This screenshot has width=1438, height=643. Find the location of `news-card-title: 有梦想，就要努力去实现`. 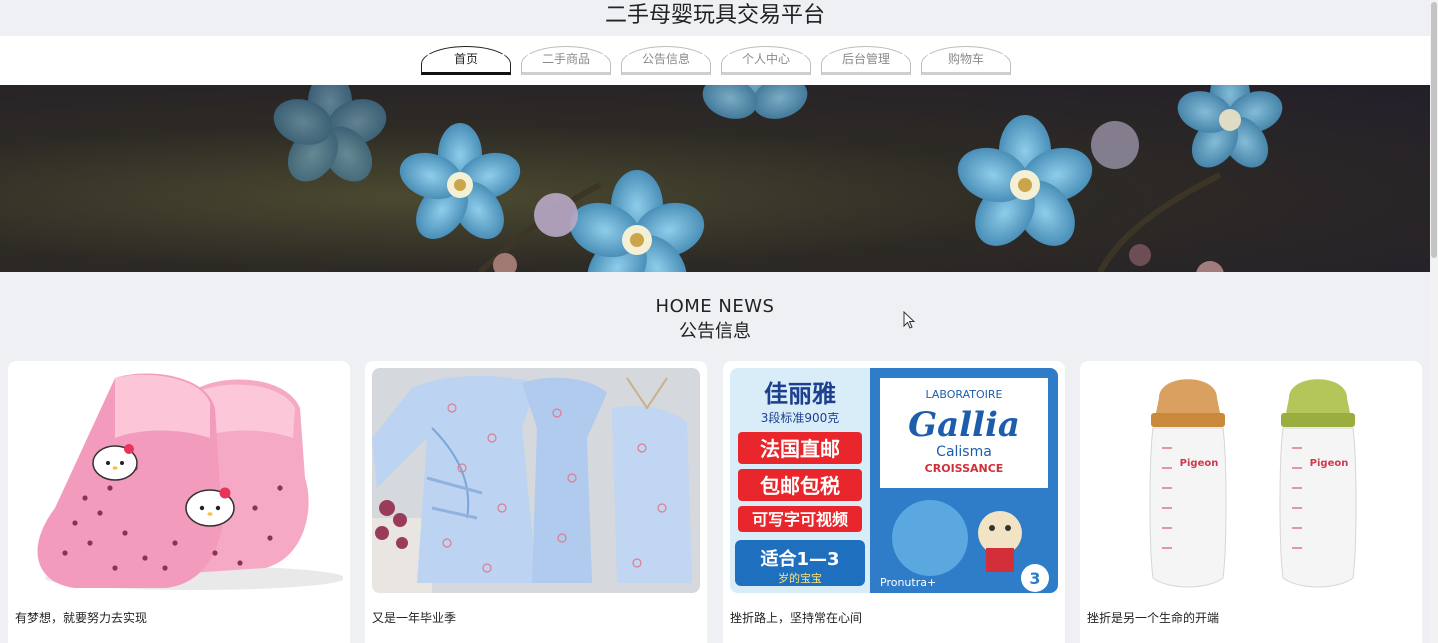

news-card-title: 有梦想，就要努力去实现 is located at coordinates (81, 618).